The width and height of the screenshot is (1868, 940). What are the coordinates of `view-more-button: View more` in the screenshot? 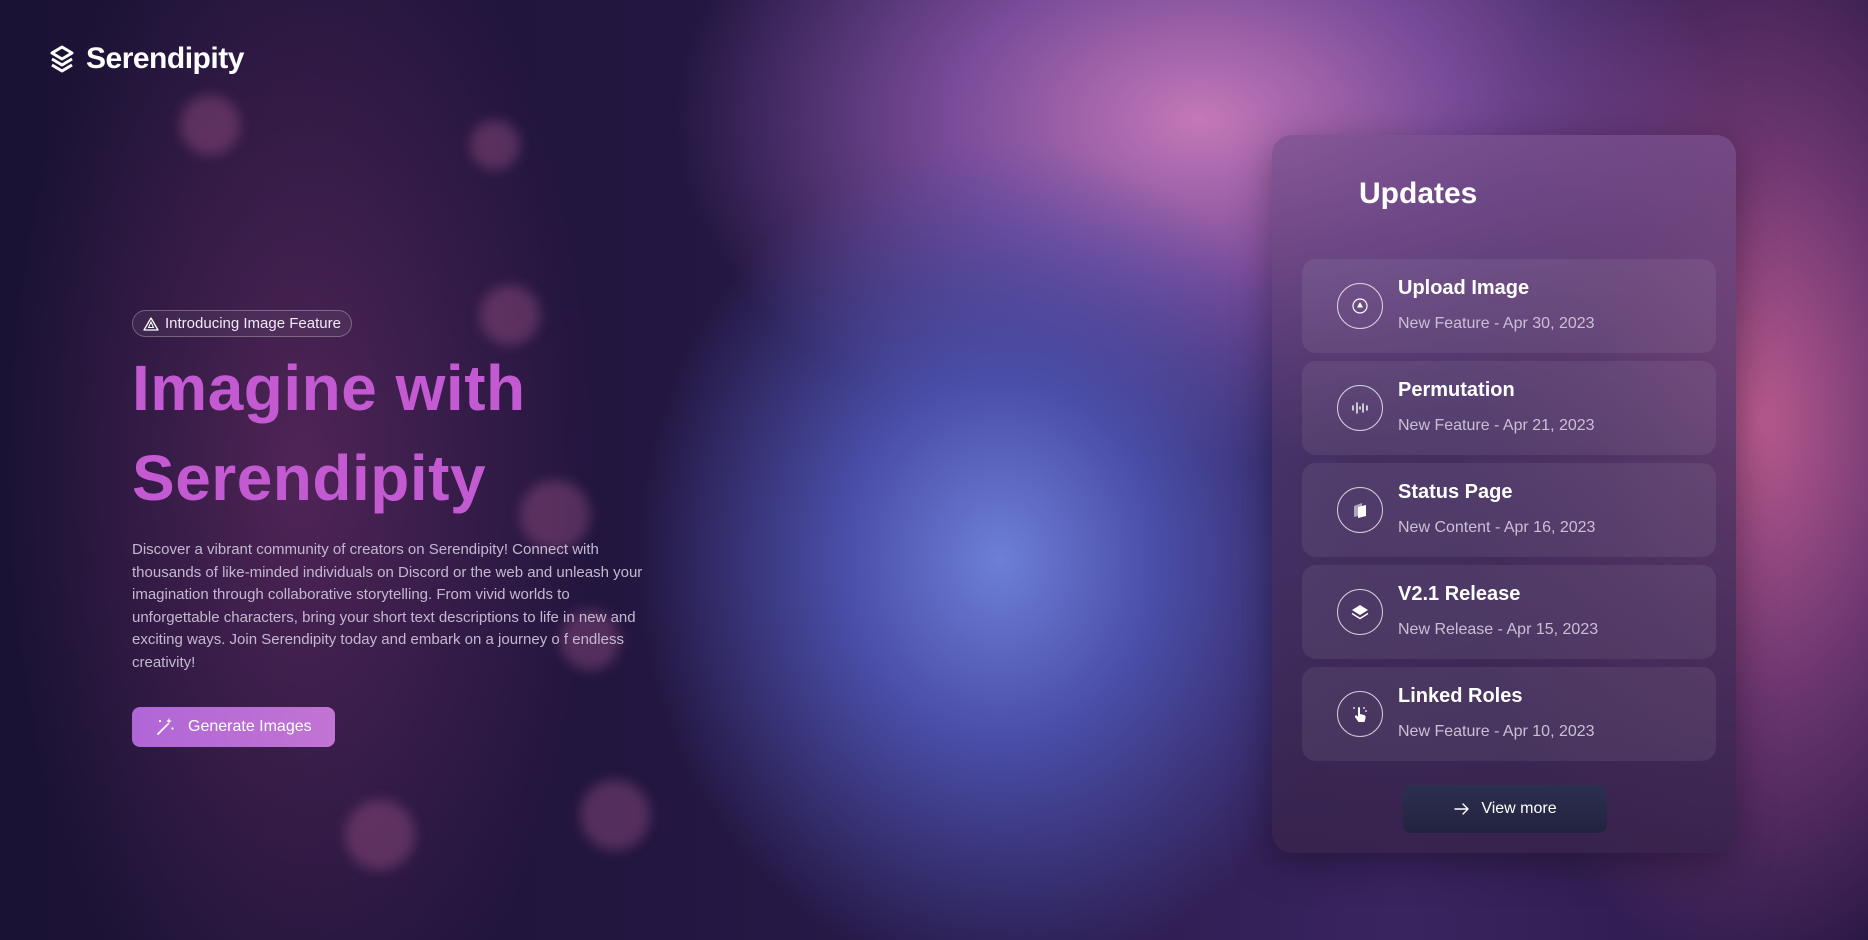 It's located at (1505, 809).